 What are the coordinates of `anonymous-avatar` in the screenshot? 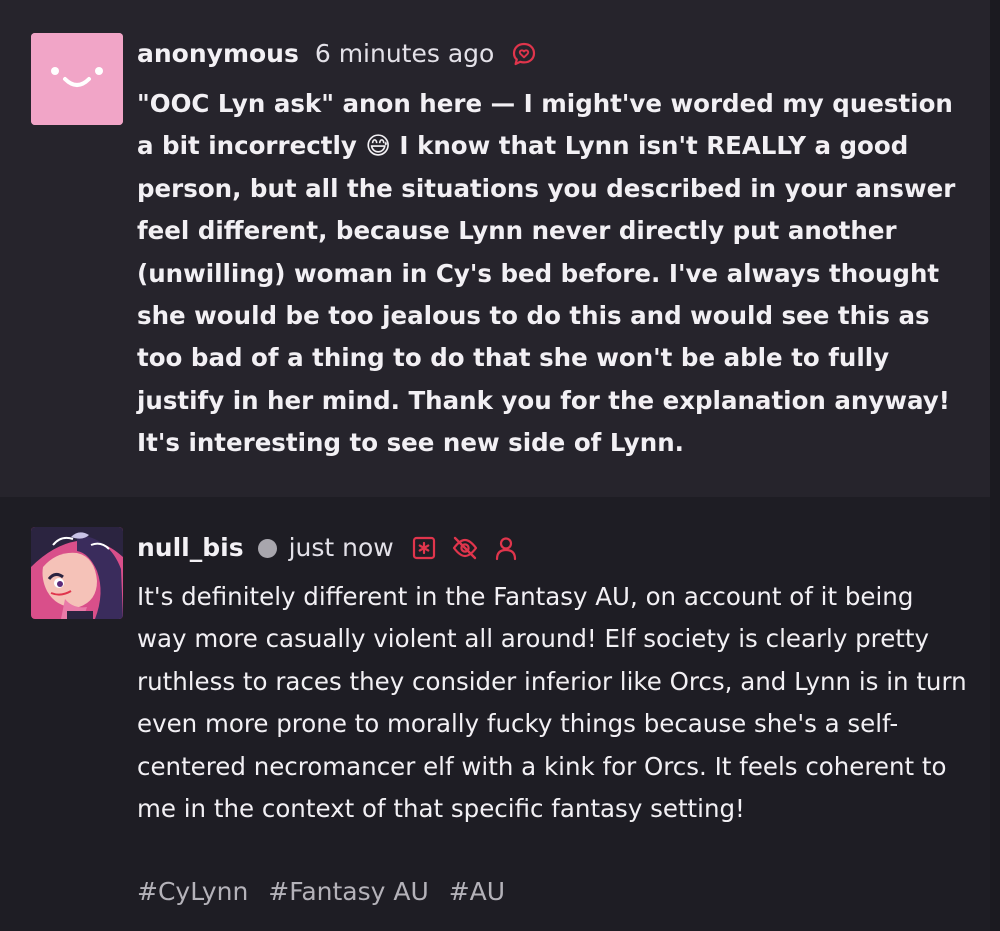 It's located at (77, 79).